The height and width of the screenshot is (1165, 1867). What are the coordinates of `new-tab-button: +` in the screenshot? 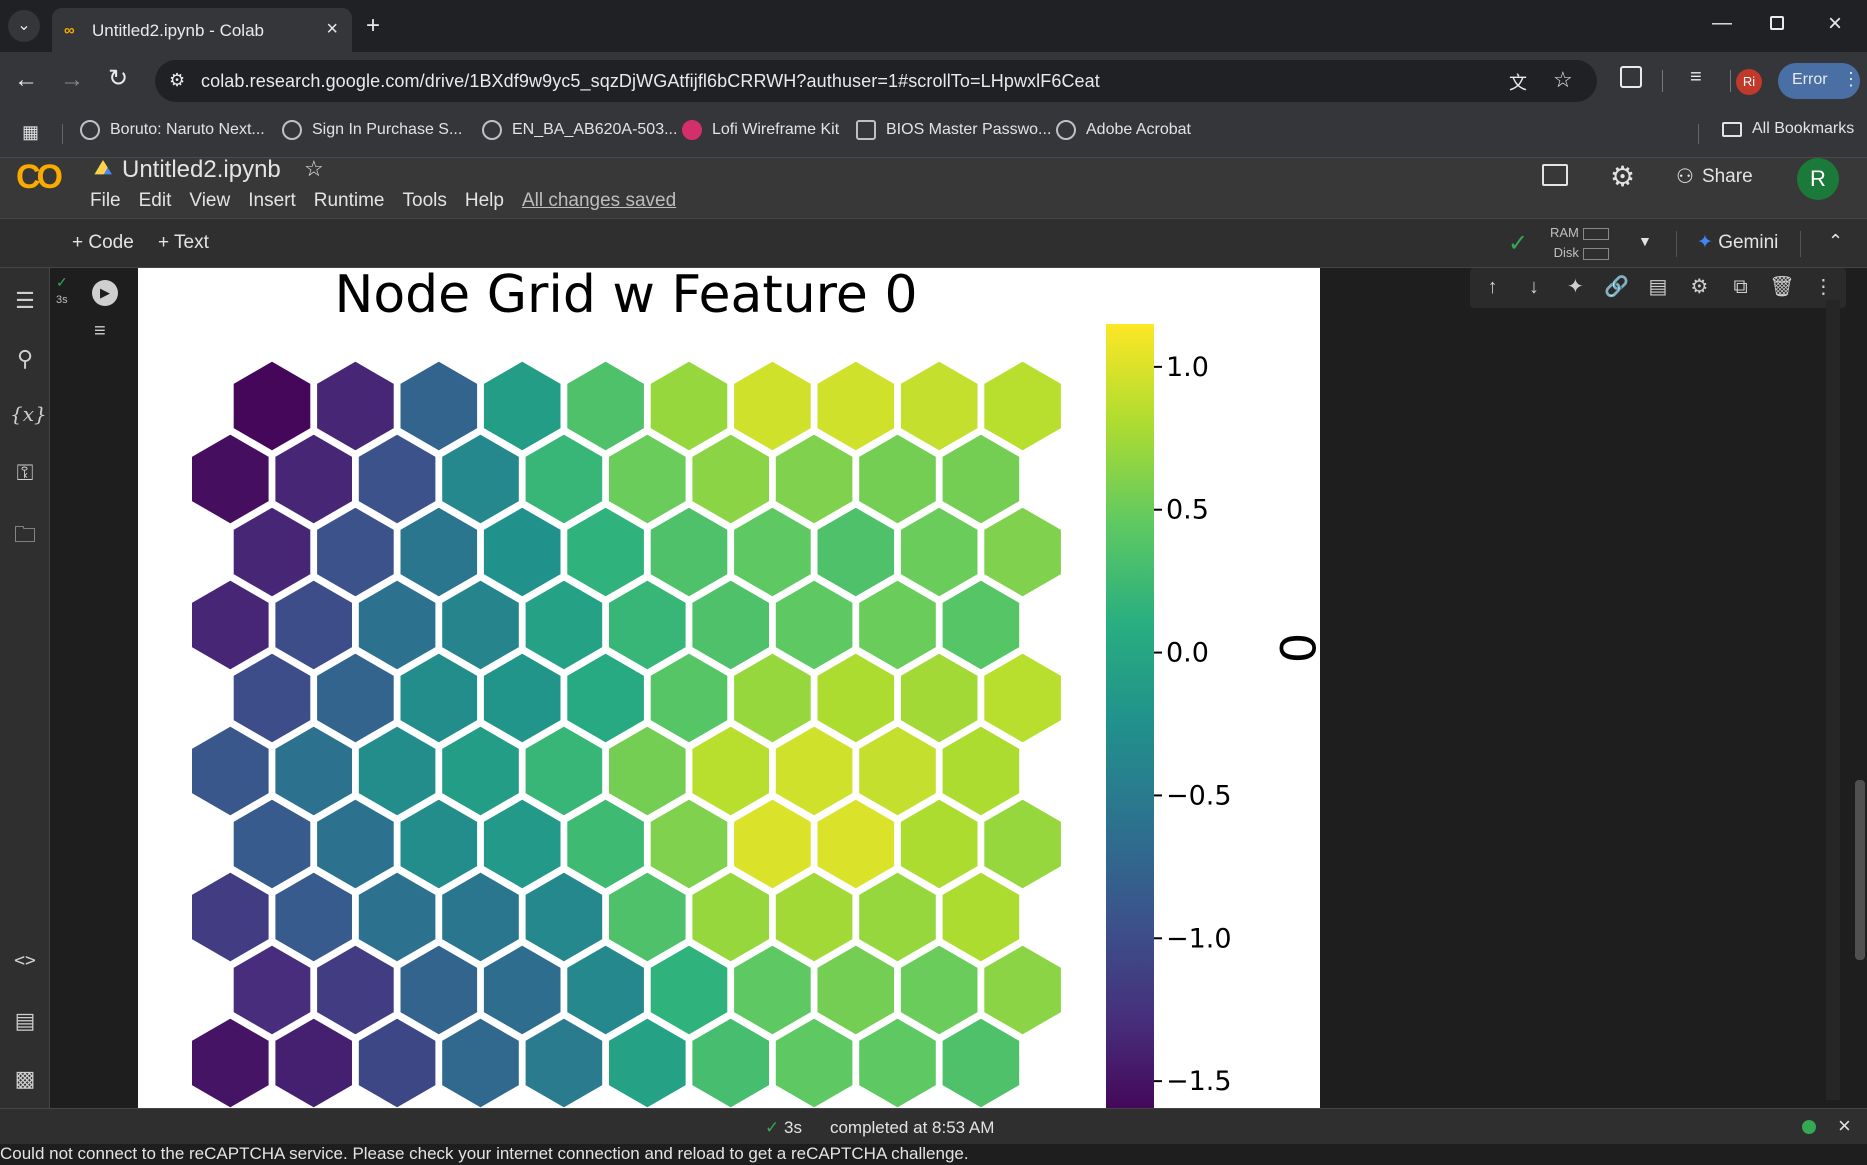 It's located at (373, 26).